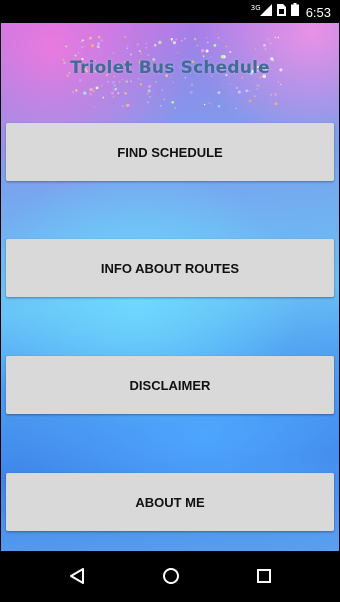 Image resolution: width=340 pixels, height=602 pixels. What do you see at coordinates (170, 502) in the screenshot?
I see `about-me-button: ABOUT ME` at bounding box center [170, 502].